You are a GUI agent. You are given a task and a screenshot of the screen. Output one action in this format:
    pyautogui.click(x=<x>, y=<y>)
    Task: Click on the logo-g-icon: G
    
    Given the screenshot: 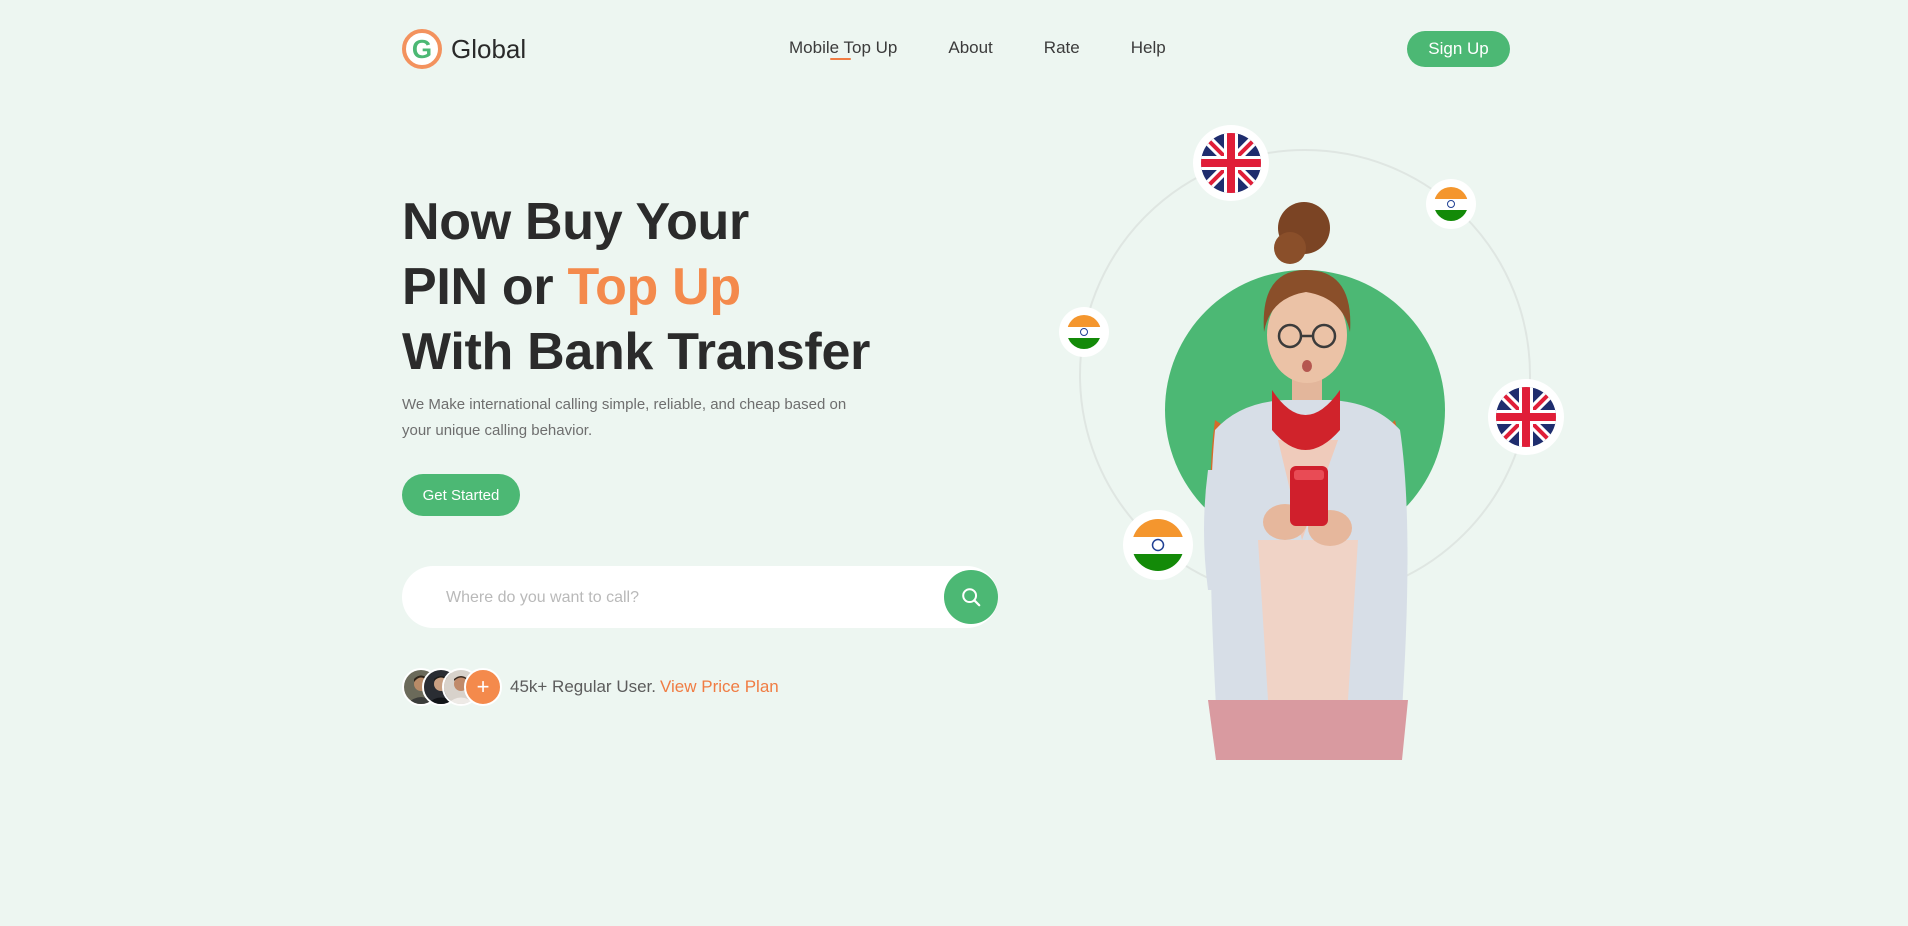 What is the action you would take?
    pyautogui.click(x=422, y=49)
    